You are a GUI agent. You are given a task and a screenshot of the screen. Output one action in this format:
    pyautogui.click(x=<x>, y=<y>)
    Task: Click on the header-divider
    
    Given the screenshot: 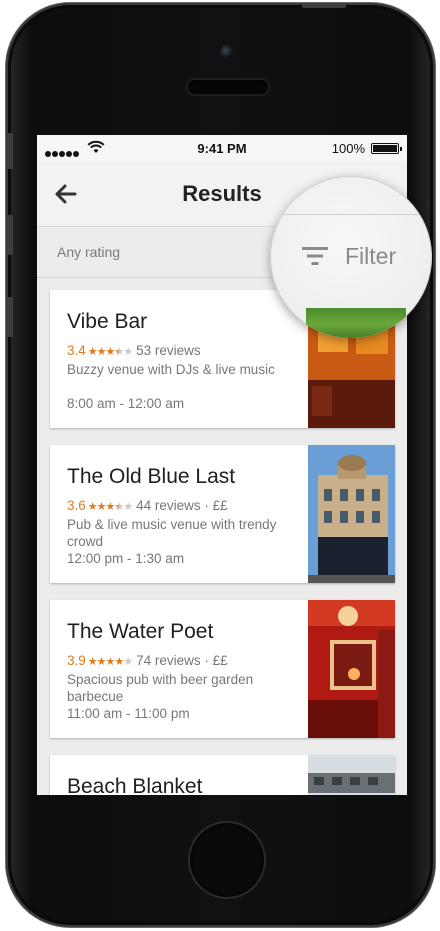 What is the action you would take?
    pyautogui.click(x=351, y=214)
    